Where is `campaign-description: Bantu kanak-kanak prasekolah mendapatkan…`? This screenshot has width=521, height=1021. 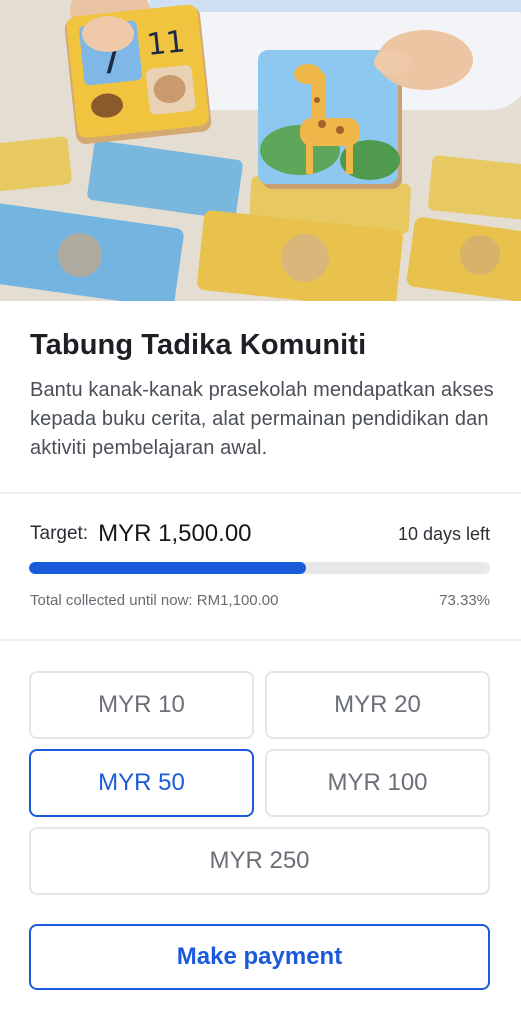 campaign-description: Bantu kanak-kanak prasekolah mendapatkan… is located at coordinates (262, 419).